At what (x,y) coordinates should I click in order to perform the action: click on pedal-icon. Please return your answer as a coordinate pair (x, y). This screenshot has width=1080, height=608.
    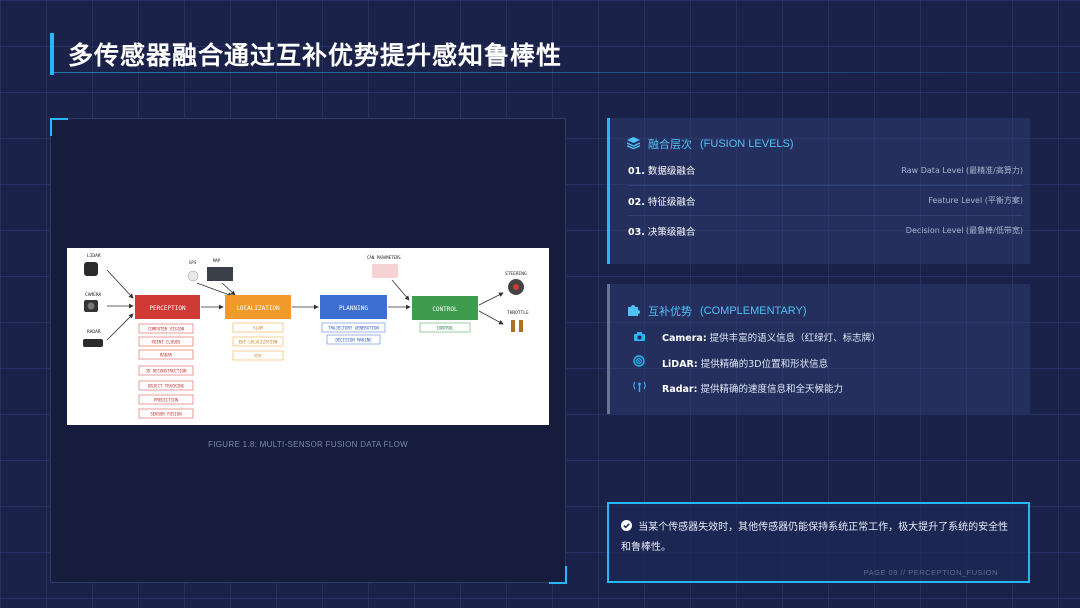
    Looking at the image, I should click on (513, 326).